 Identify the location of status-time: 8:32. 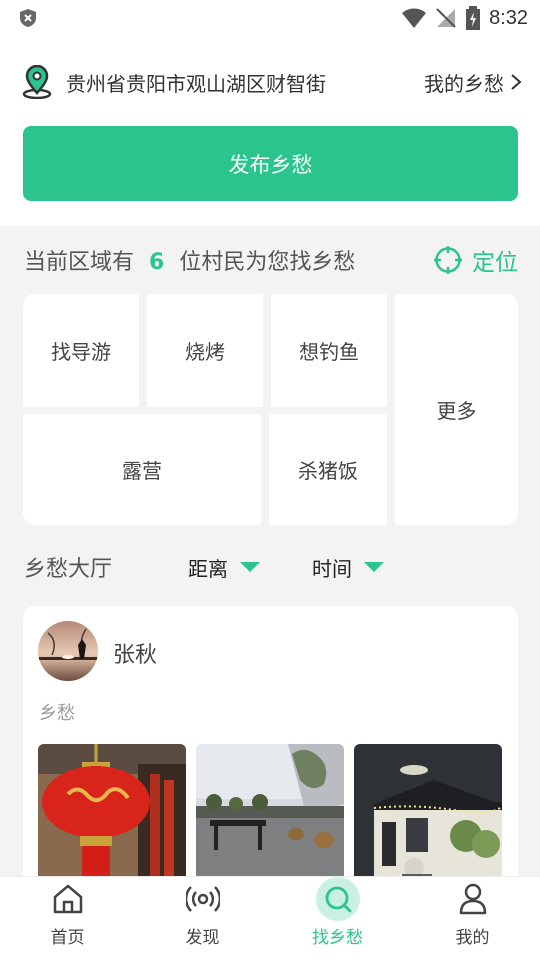
(508, 17).